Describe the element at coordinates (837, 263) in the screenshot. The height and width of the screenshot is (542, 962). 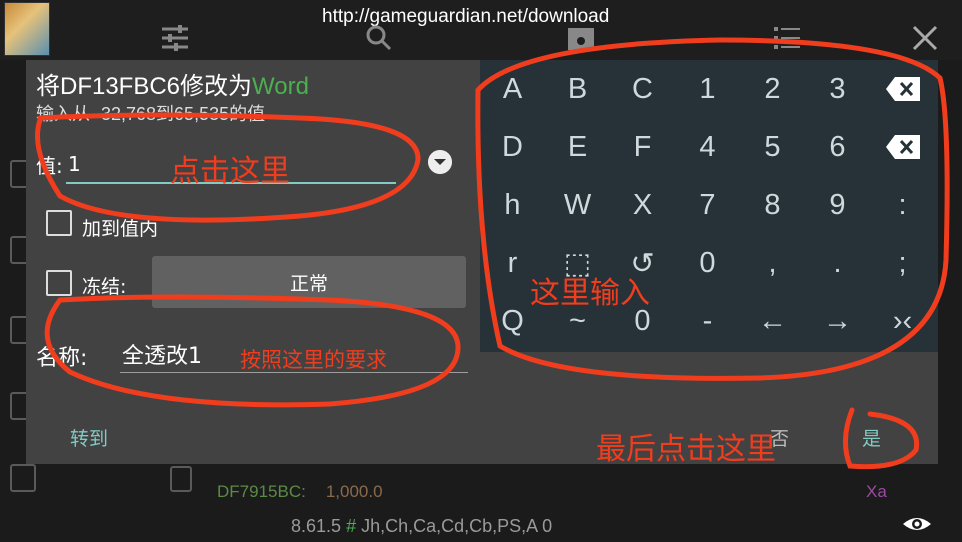
I see `key-3-5: .` at that location.